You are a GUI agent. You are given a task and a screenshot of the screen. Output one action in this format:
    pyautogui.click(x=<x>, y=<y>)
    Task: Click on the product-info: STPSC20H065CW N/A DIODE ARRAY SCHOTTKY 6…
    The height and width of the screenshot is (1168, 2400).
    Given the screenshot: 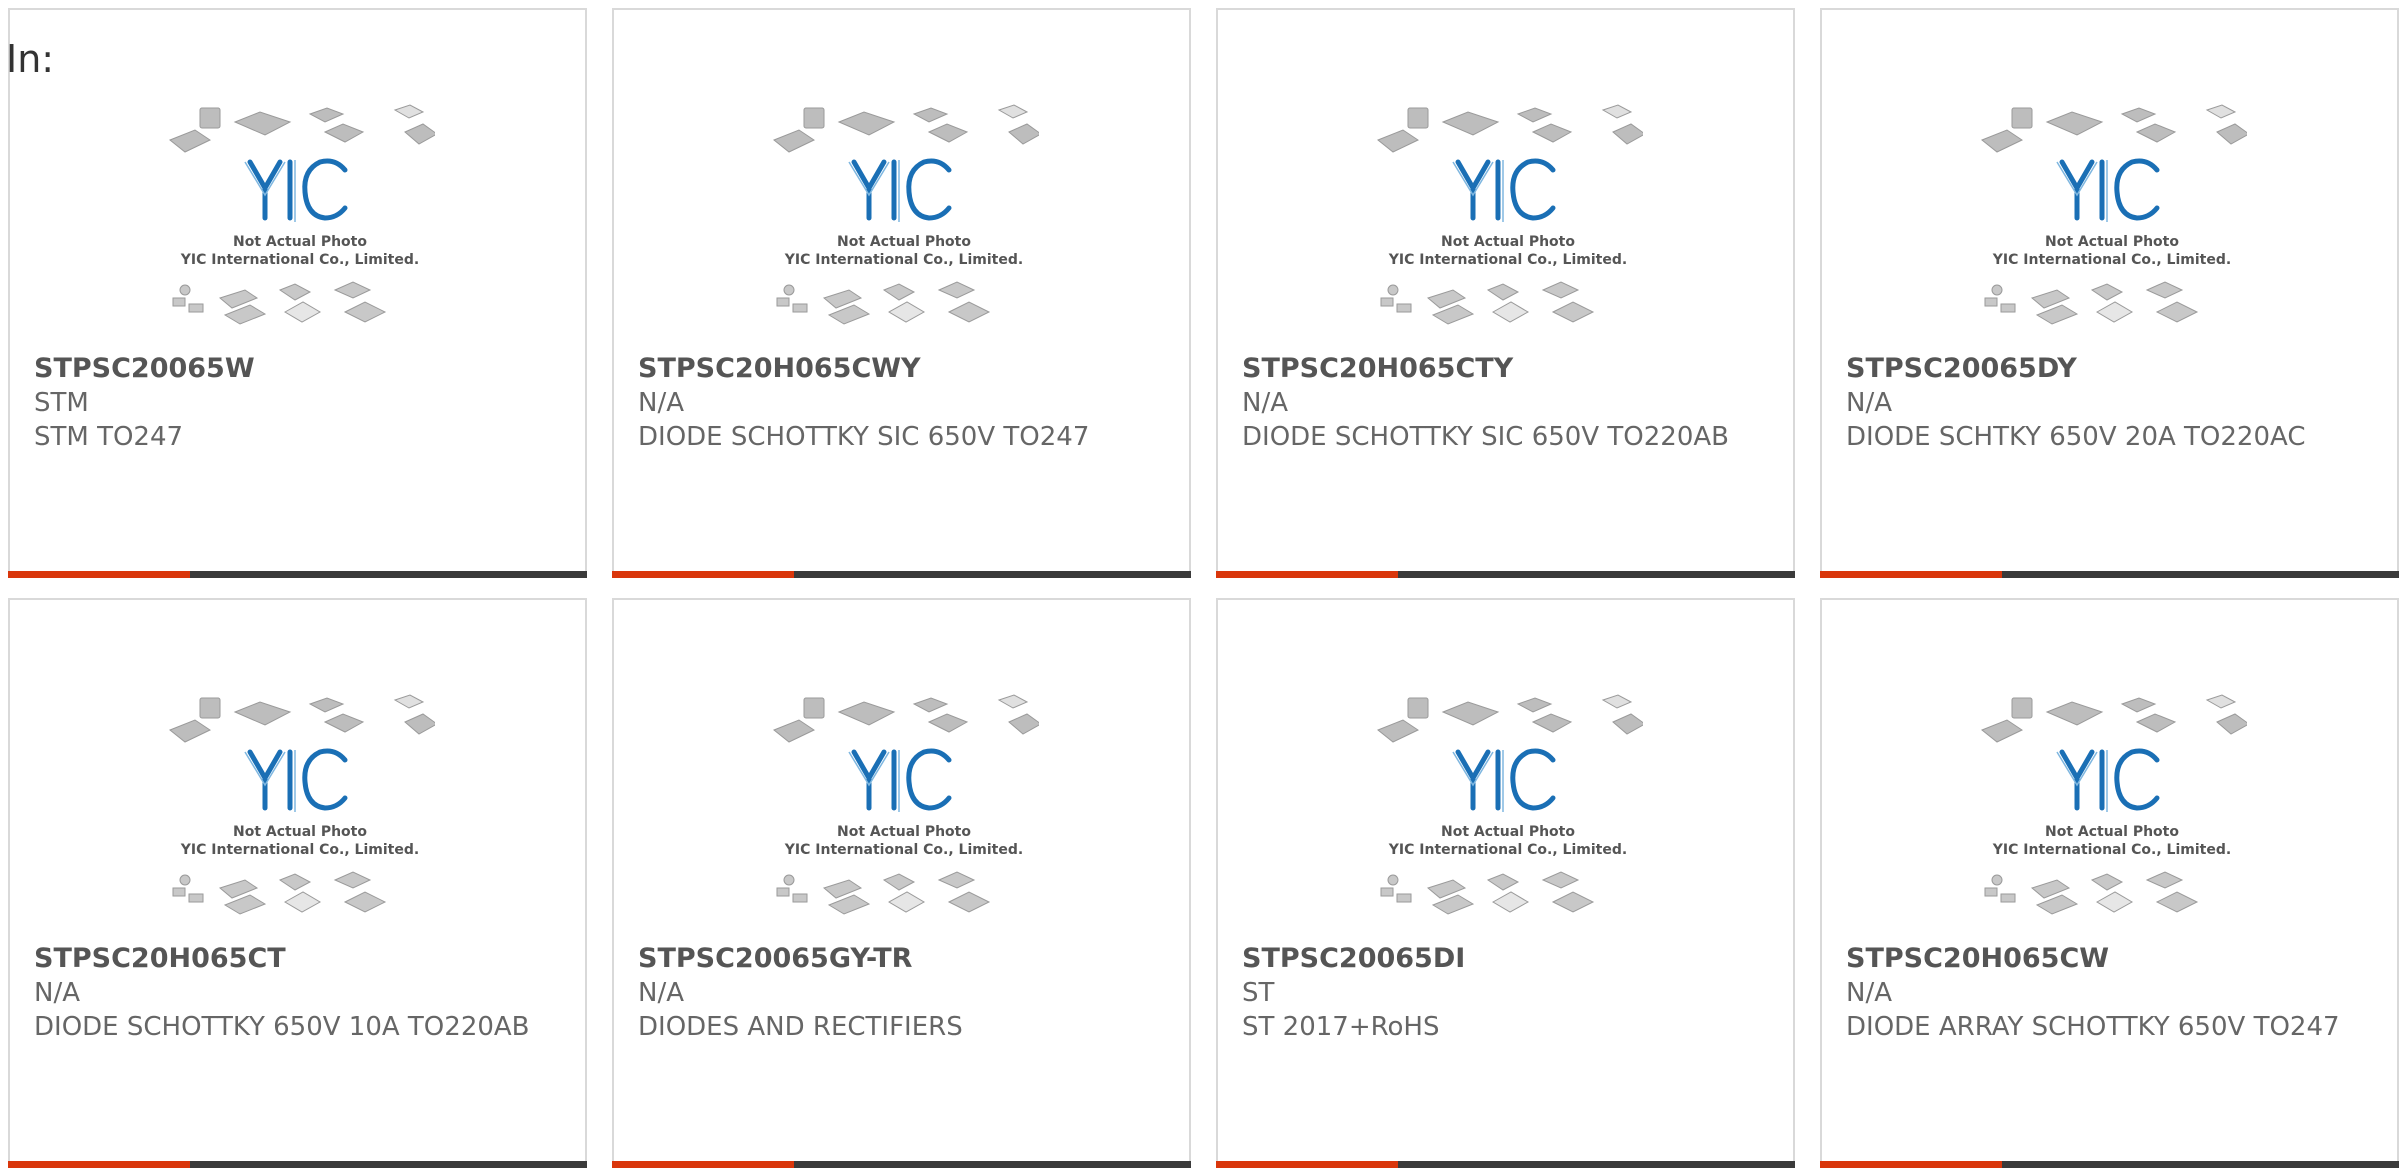 What is the action you would take?
    pyautogui.click(x=2114, y=993)
    